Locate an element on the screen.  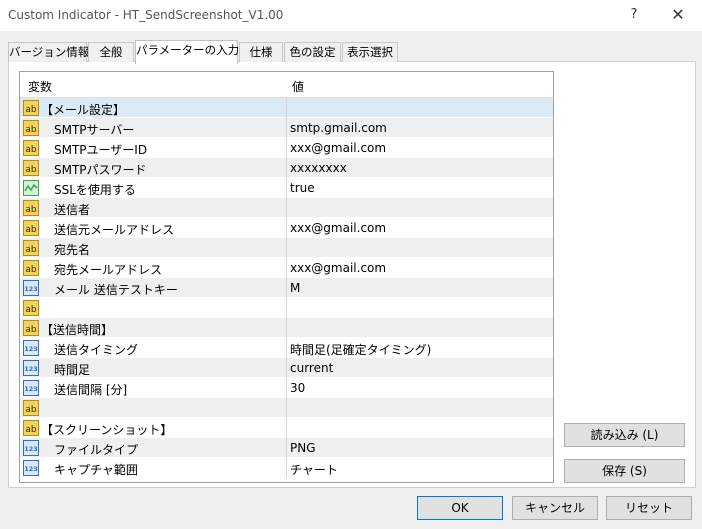
tab-input-parameters: パラメーターの入力 is located at coordinates (187, 52).